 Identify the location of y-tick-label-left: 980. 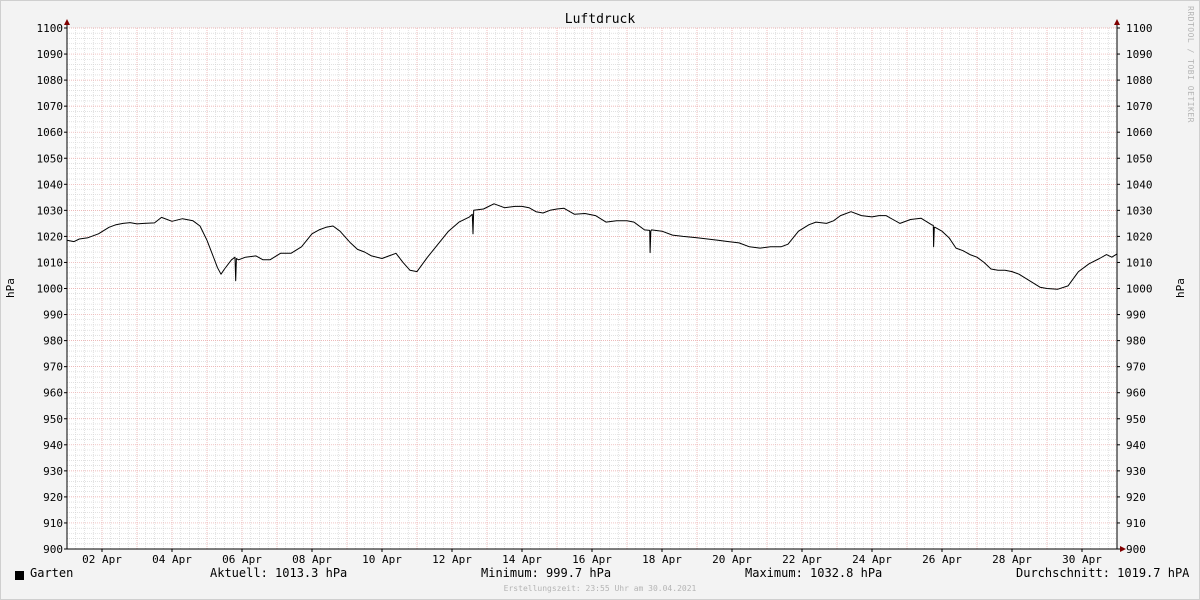
(53, 341).